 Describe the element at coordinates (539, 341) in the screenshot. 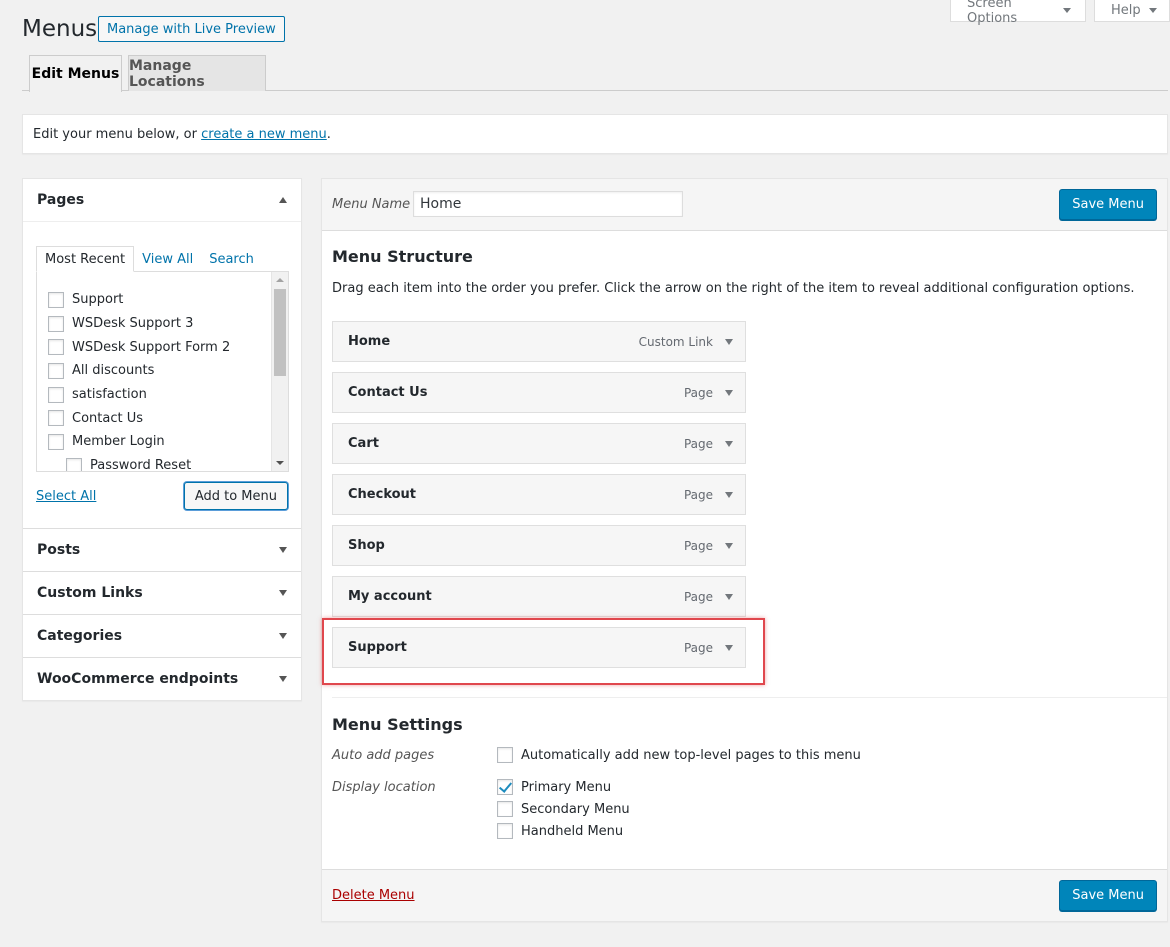

I see `menu-item: Home Custom Link` at that location.